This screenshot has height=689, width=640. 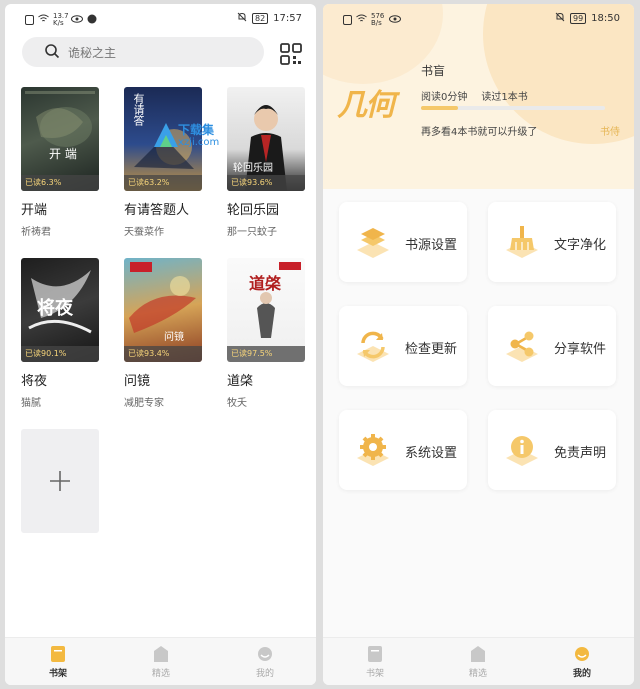 What do you see at coordinates (605, 18) in the screenshot?
I see `clock: 18:50` at bounding box center [605, 18].